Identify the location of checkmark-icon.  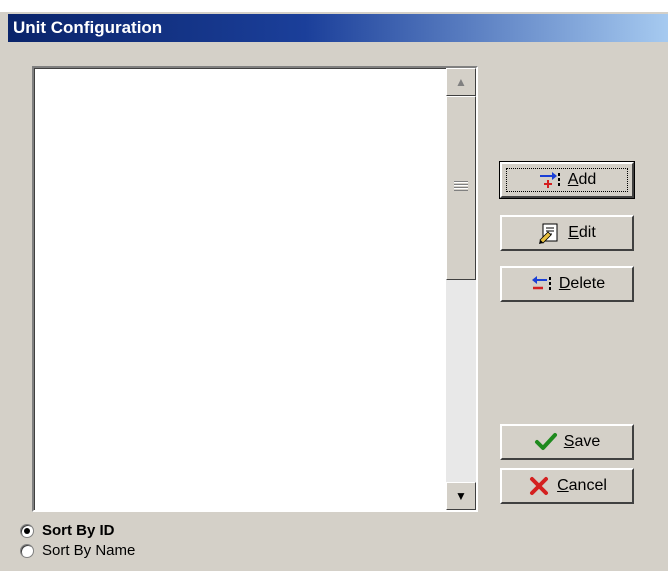
(545, 441).